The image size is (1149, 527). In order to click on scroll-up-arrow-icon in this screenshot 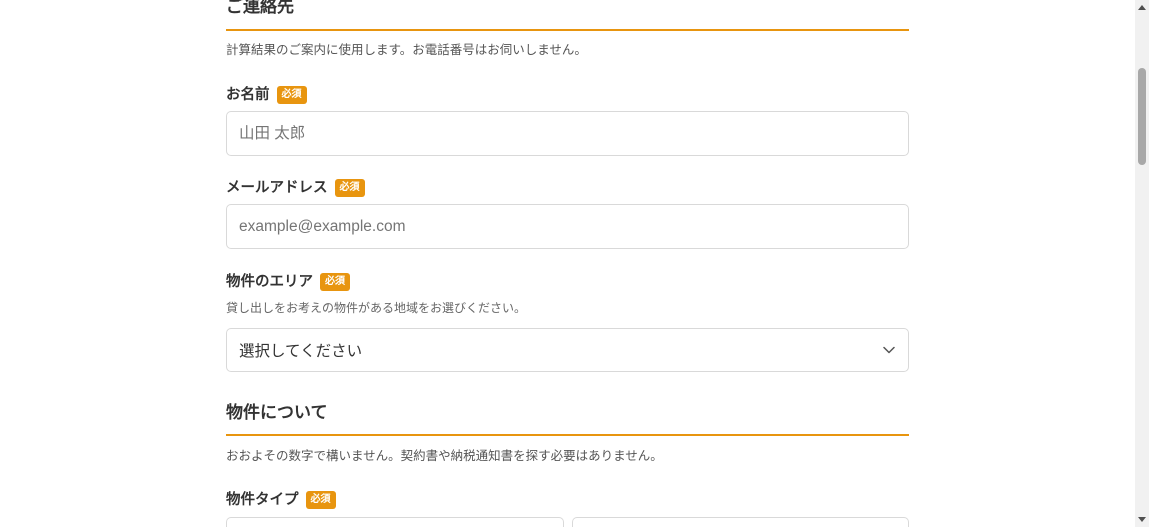, I will do `click(1142, 8)`.